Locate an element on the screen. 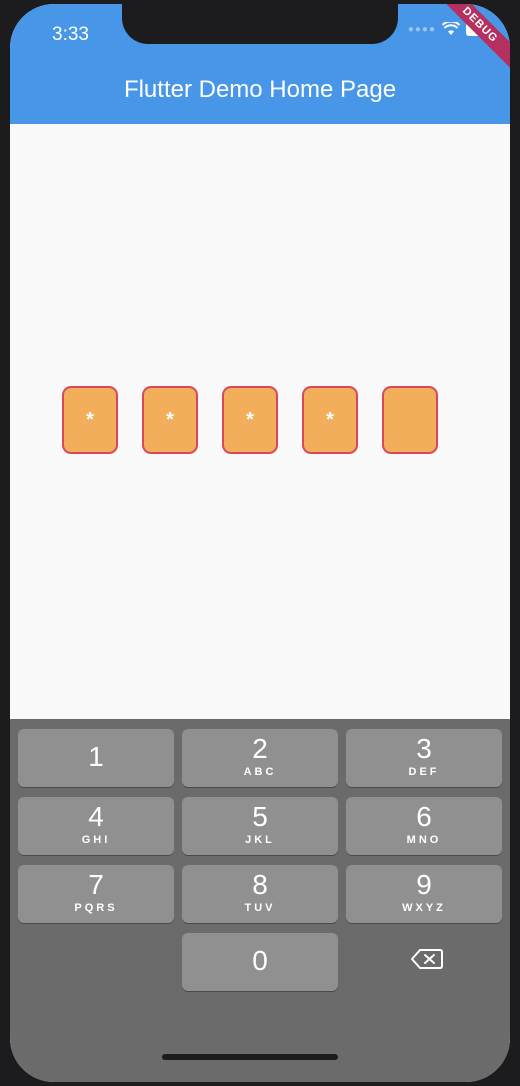 Image resolution: width=520 pixels, height=1086 pixels. key-letters: ABC is located at coordinates (260, 772).